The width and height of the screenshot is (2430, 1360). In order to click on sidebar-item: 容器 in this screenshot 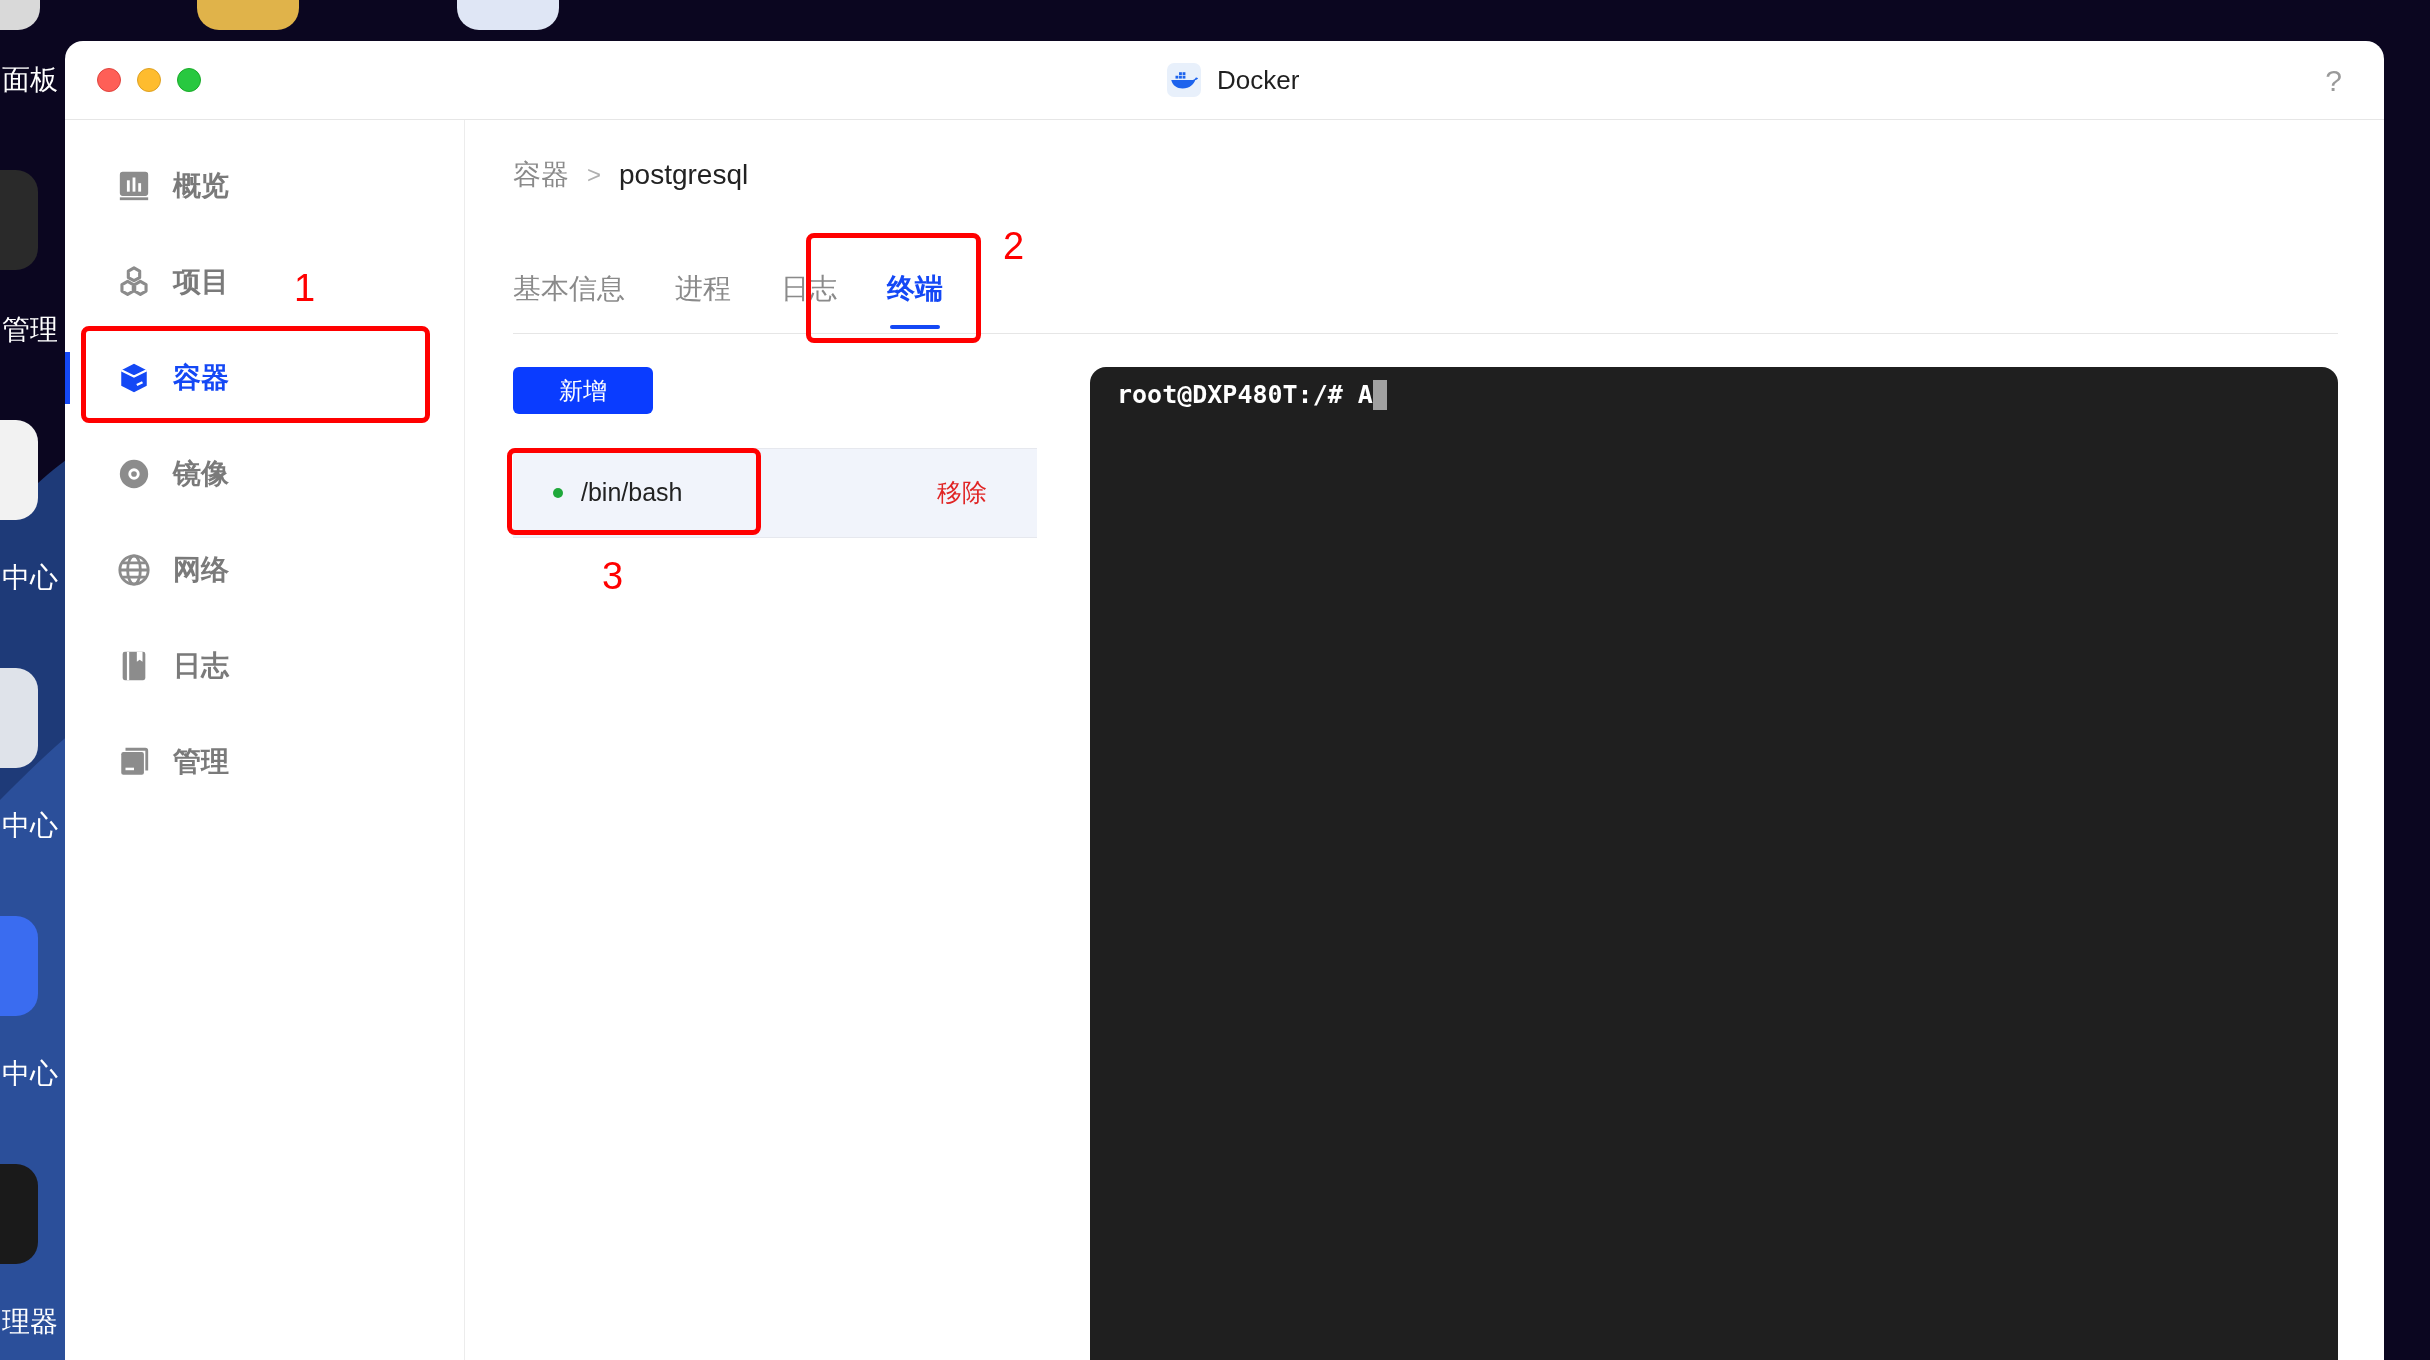, I will do `click(173, 378)`.